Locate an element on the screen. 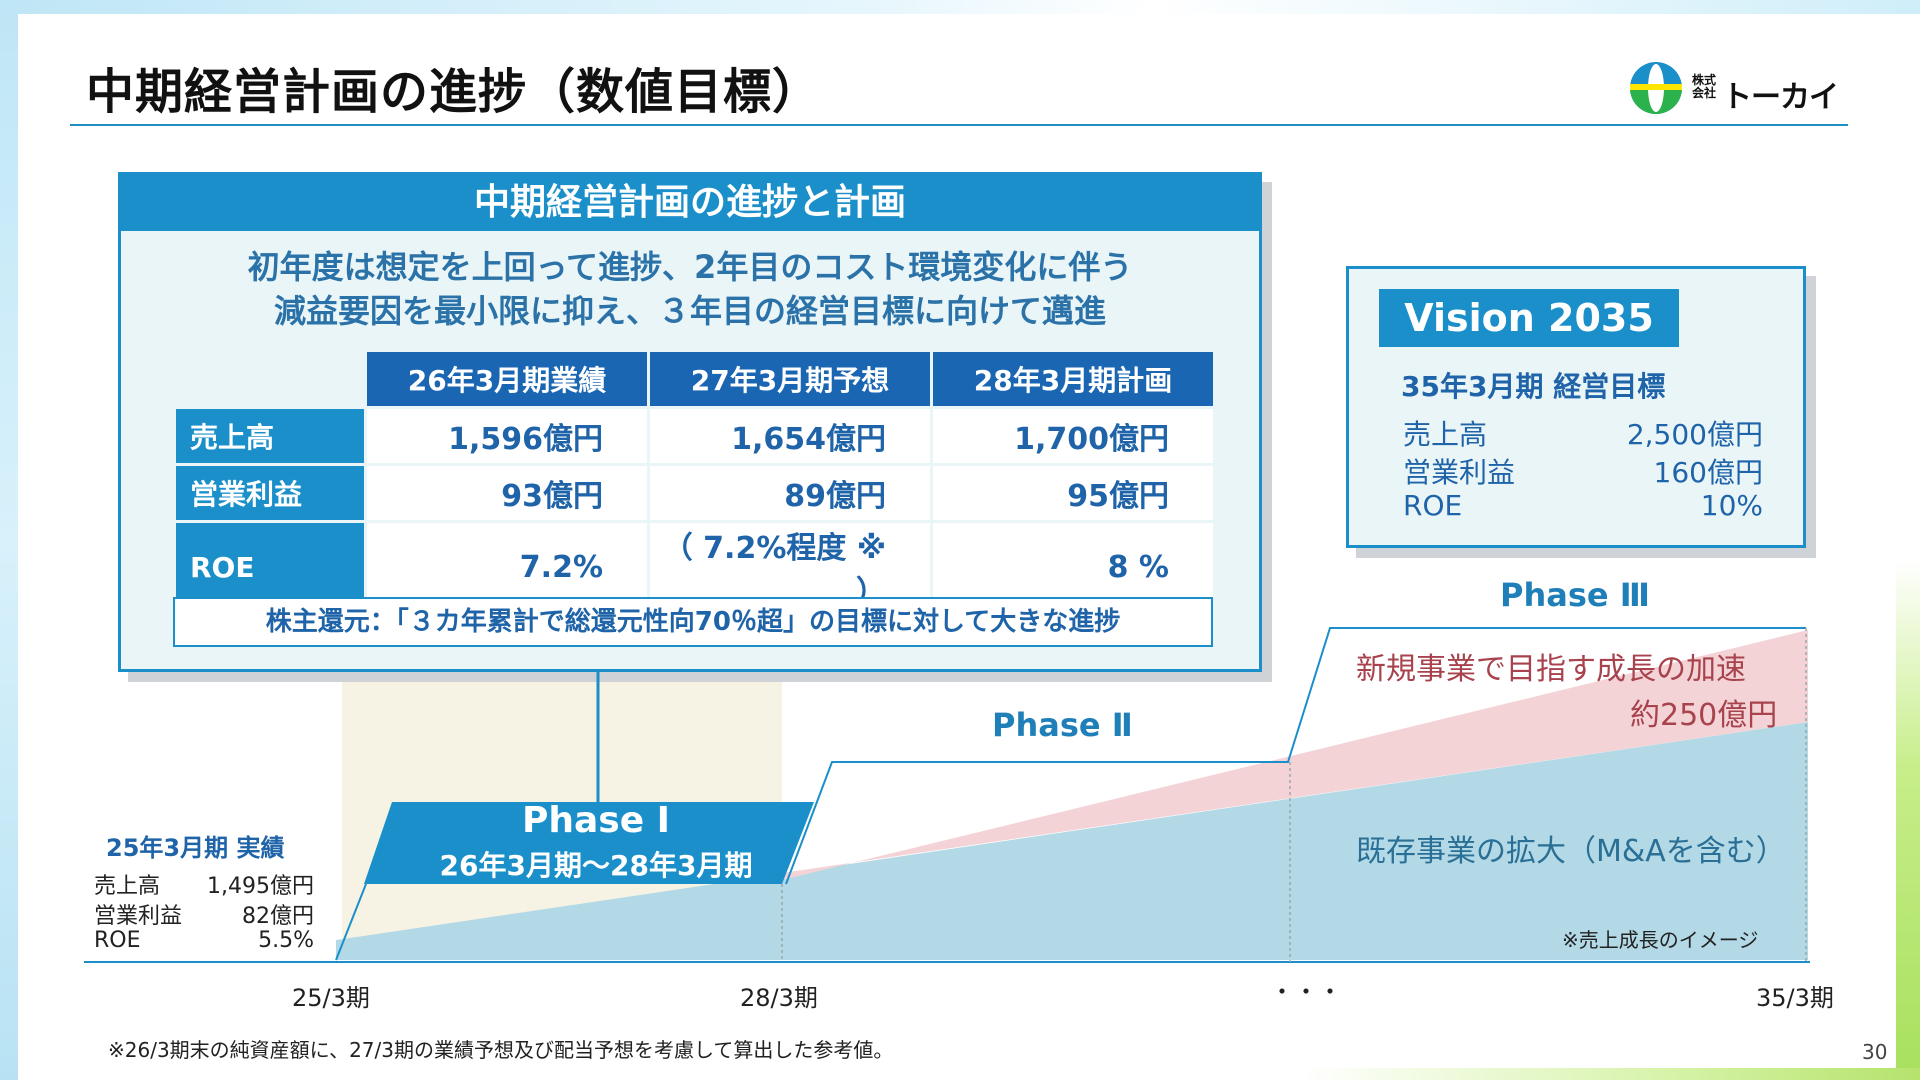 This screenshot has height=1080, width=1920. actual-row-label: ROE is located at coordinates (117, 940).